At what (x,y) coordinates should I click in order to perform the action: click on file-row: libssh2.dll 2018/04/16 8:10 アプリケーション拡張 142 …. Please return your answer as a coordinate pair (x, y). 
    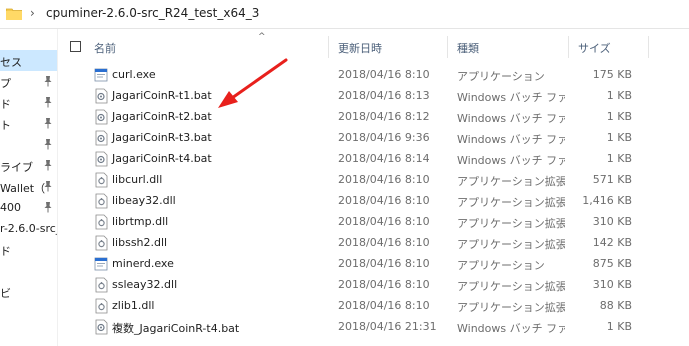
    Looking at the image, I should click on (374, 242).